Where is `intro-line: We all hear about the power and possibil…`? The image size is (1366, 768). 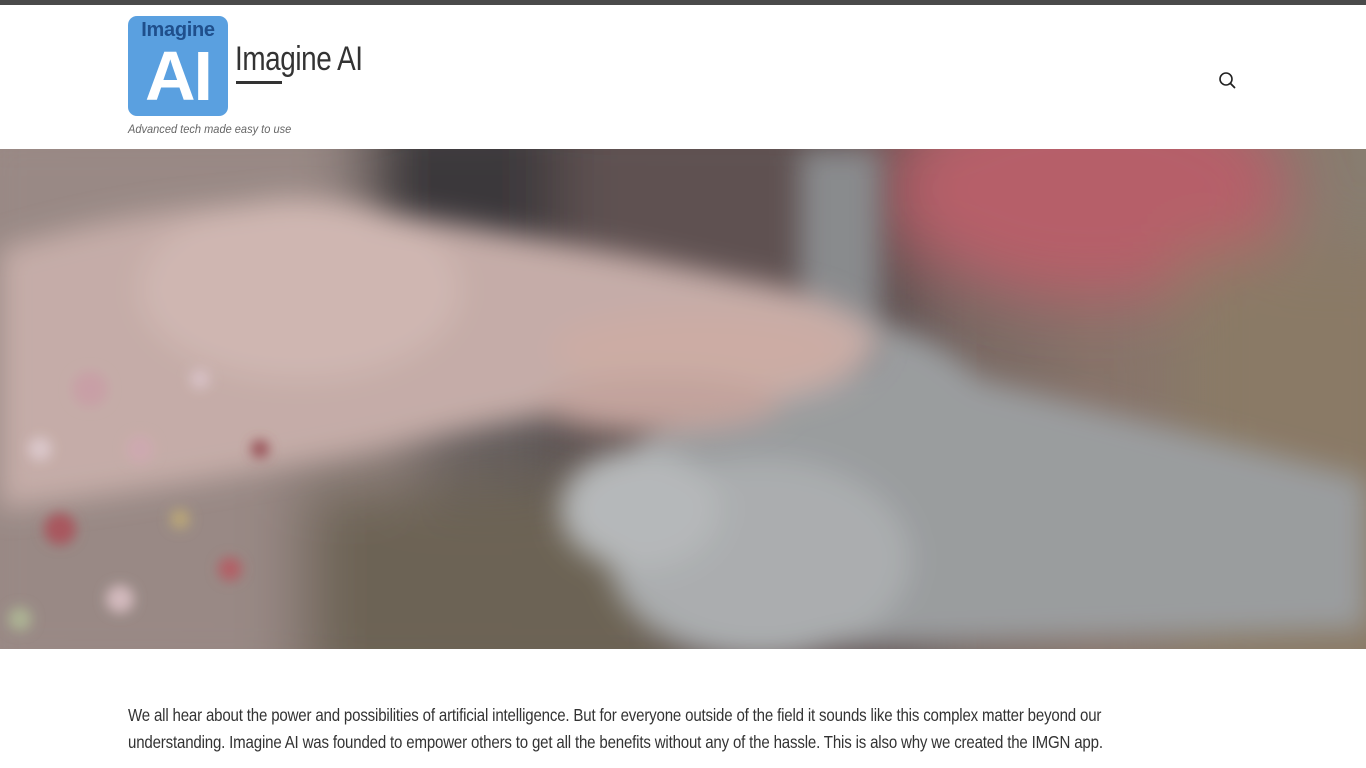 intro-line: We all hear about the power and possibil… is located at coordinates (615, 715).